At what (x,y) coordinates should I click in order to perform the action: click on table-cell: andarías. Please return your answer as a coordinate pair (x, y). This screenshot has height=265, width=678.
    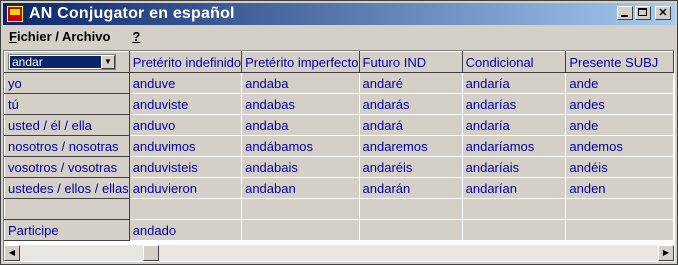
    Looking at the image, I should click on (514, 104).